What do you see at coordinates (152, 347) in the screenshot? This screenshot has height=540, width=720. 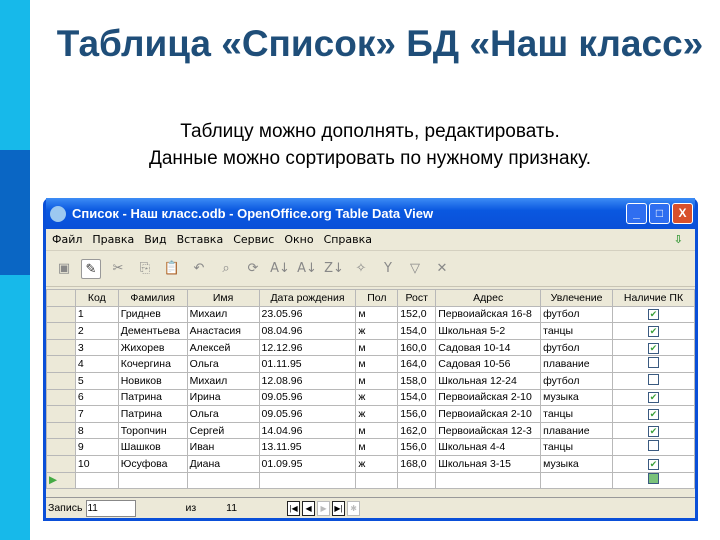 I see `table-cell: Жихорев` at bounding box center [152, 347].